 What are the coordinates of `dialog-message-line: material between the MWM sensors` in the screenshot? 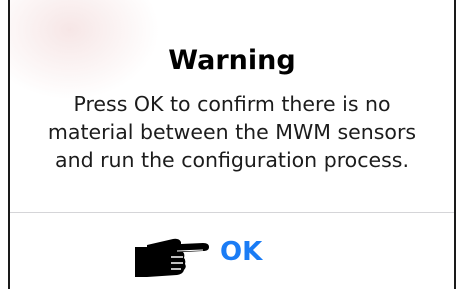 It's located at (232, 132).